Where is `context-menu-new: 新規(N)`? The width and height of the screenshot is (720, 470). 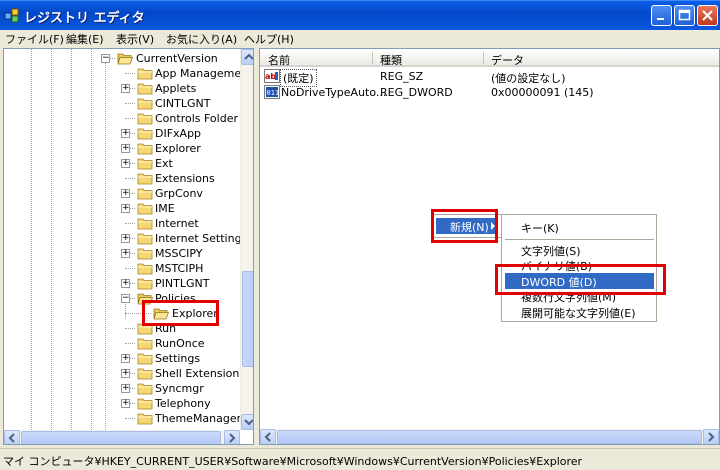 context-menu-new: 新規(N) is located at coordinates (467, 226).